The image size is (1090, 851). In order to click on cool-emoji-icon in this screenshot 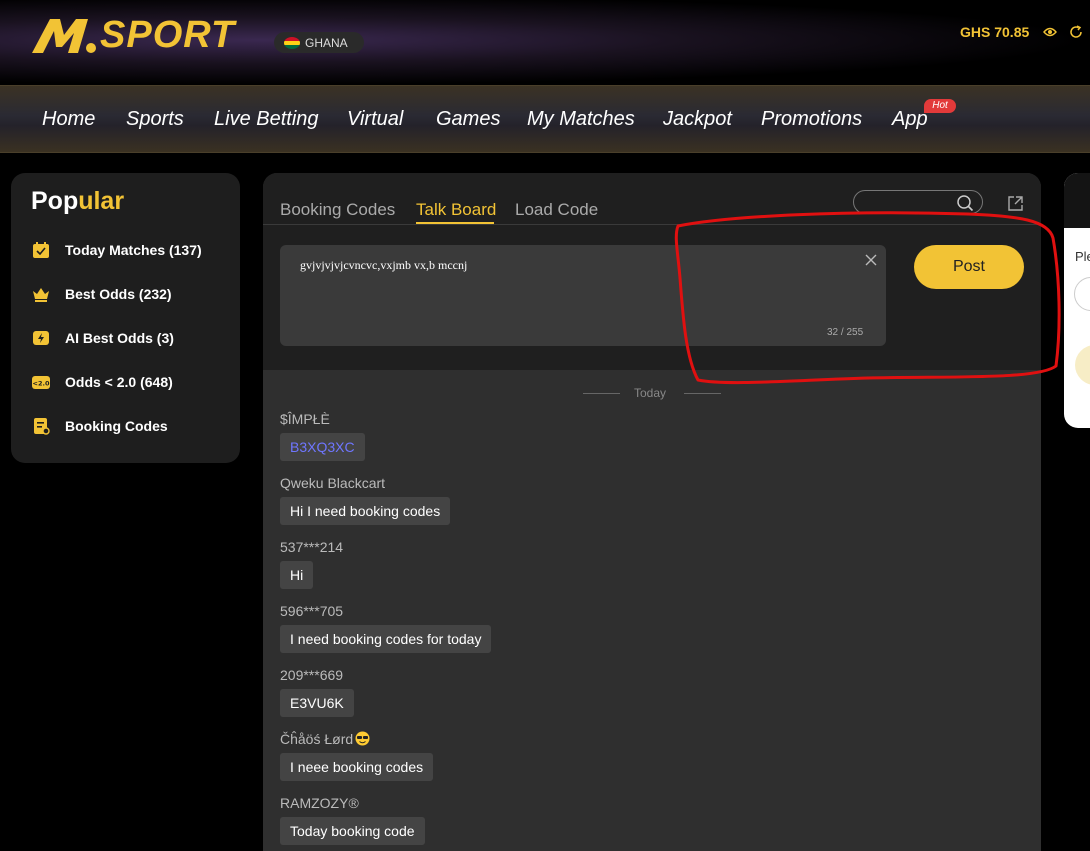, I will do `click(362, 738)`.